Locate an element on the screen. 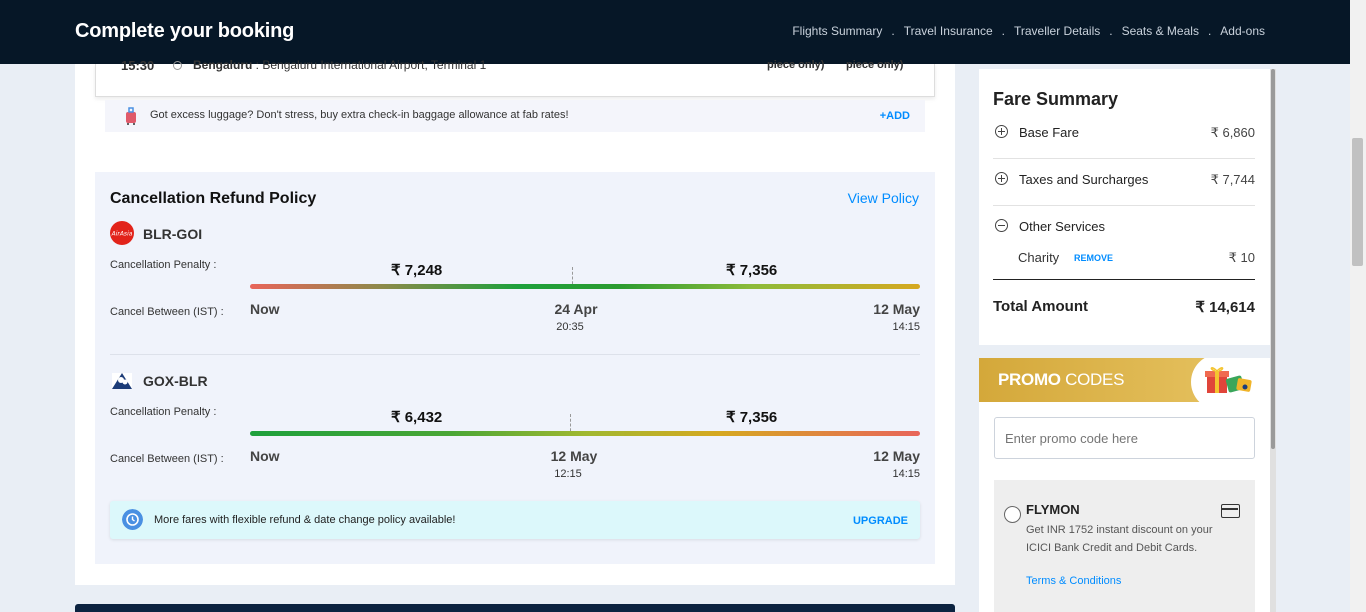 This screenshot has width=1366, height=612. svg-text: AirAsia is located at coordinates (122, 234).